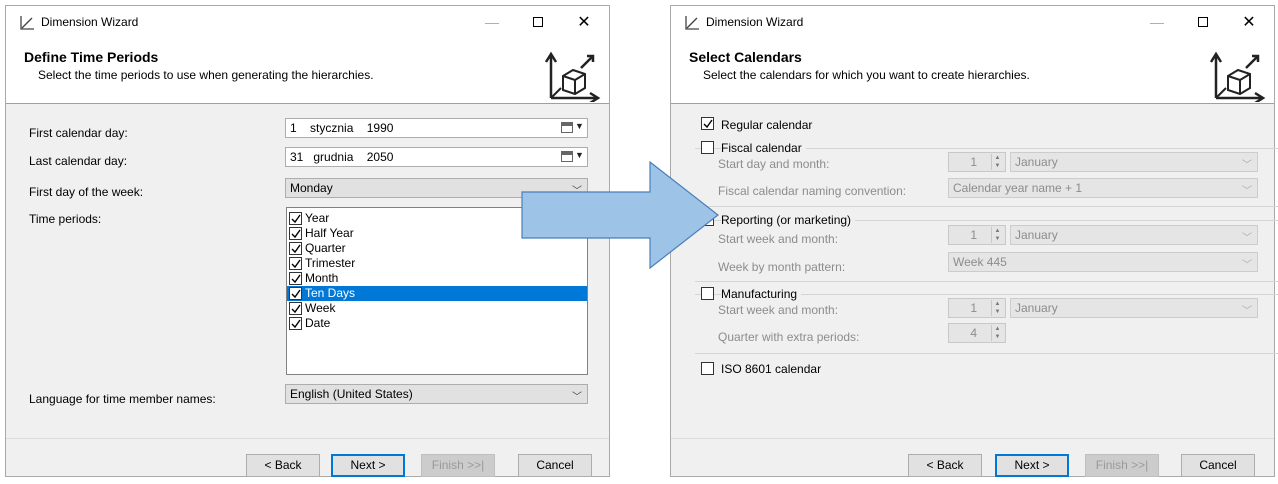 This screenshot has width=1278, height=484. What do you see at coordinates (330, 263) in the screenshot?
I see `time-period-label: Trimester` at bounding box center [330, 263].